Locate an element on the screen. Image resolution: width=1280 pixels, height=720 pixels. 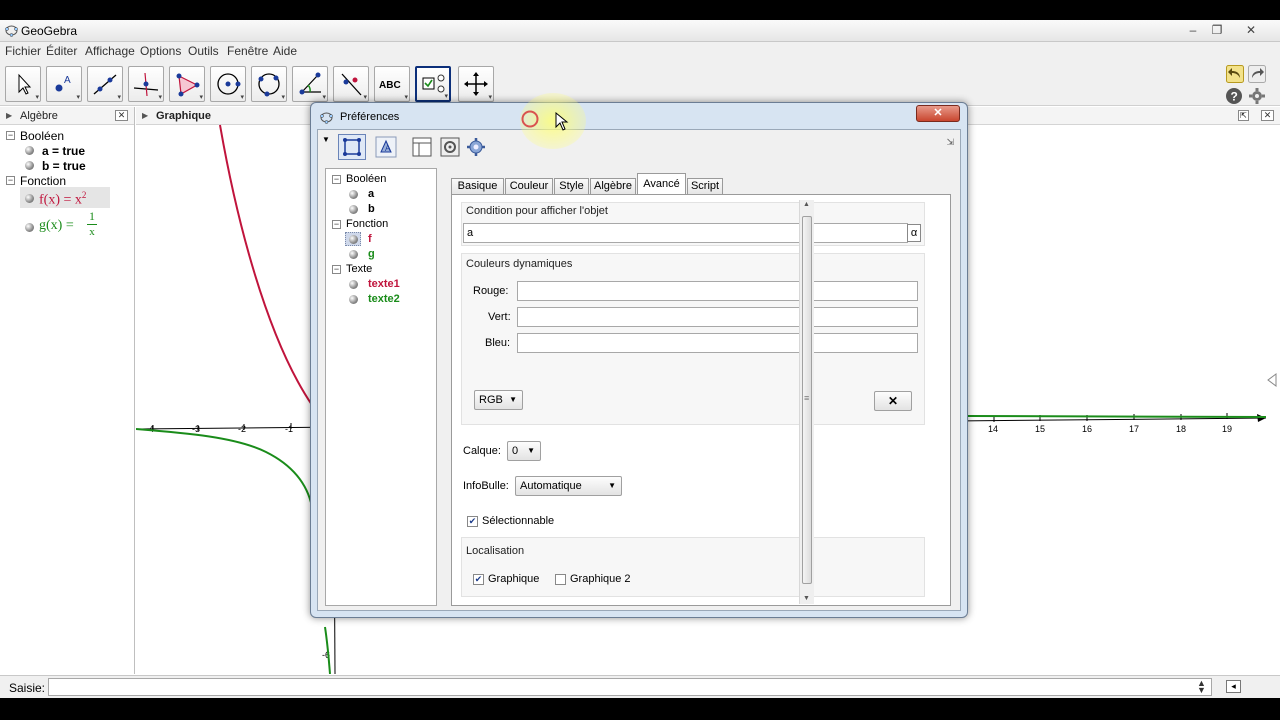
tree-item-g: g is located at coordinates (371, 254).